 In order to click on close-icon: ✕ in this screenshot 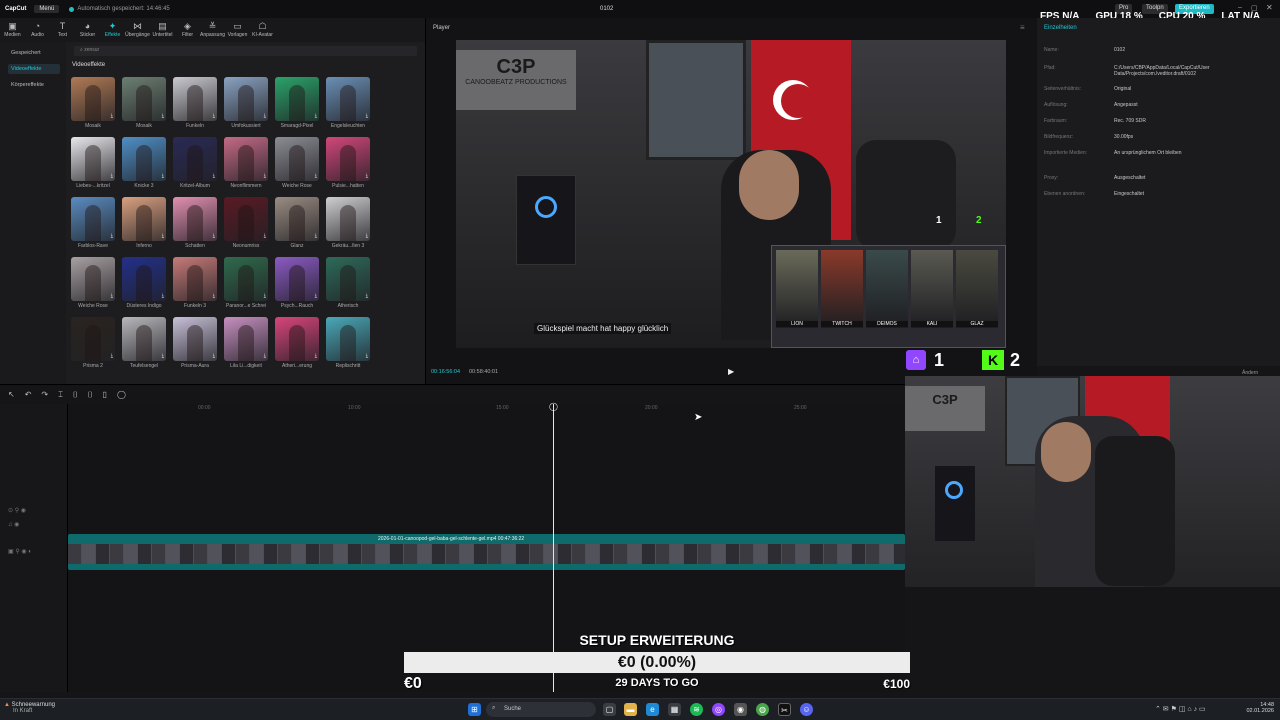, I will do `click(1269, 7)`.